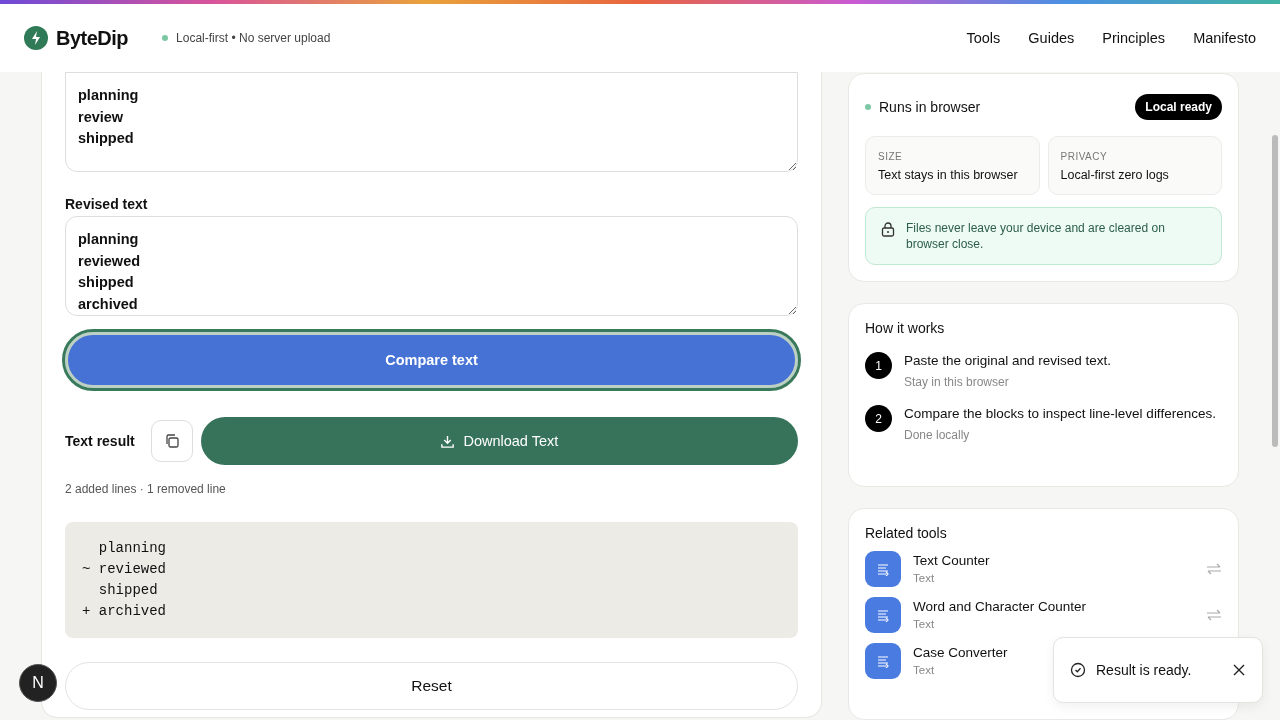 This screenshot has width=1280, height=720. Describe the element at coordinates (983, 38) in the screenshot. I see `nav-link: Tools` at that location.